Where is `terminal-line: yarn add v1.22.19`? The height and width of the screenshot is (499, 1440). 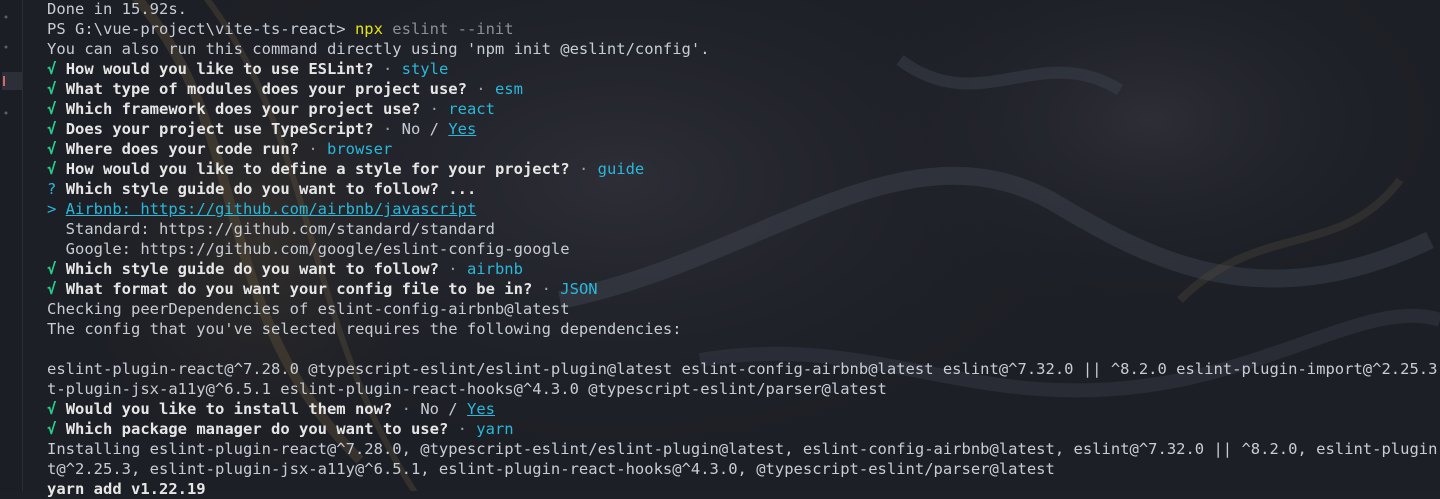 terminal-line: yarn add v1.22.19 is located at coordinates (743, 489).